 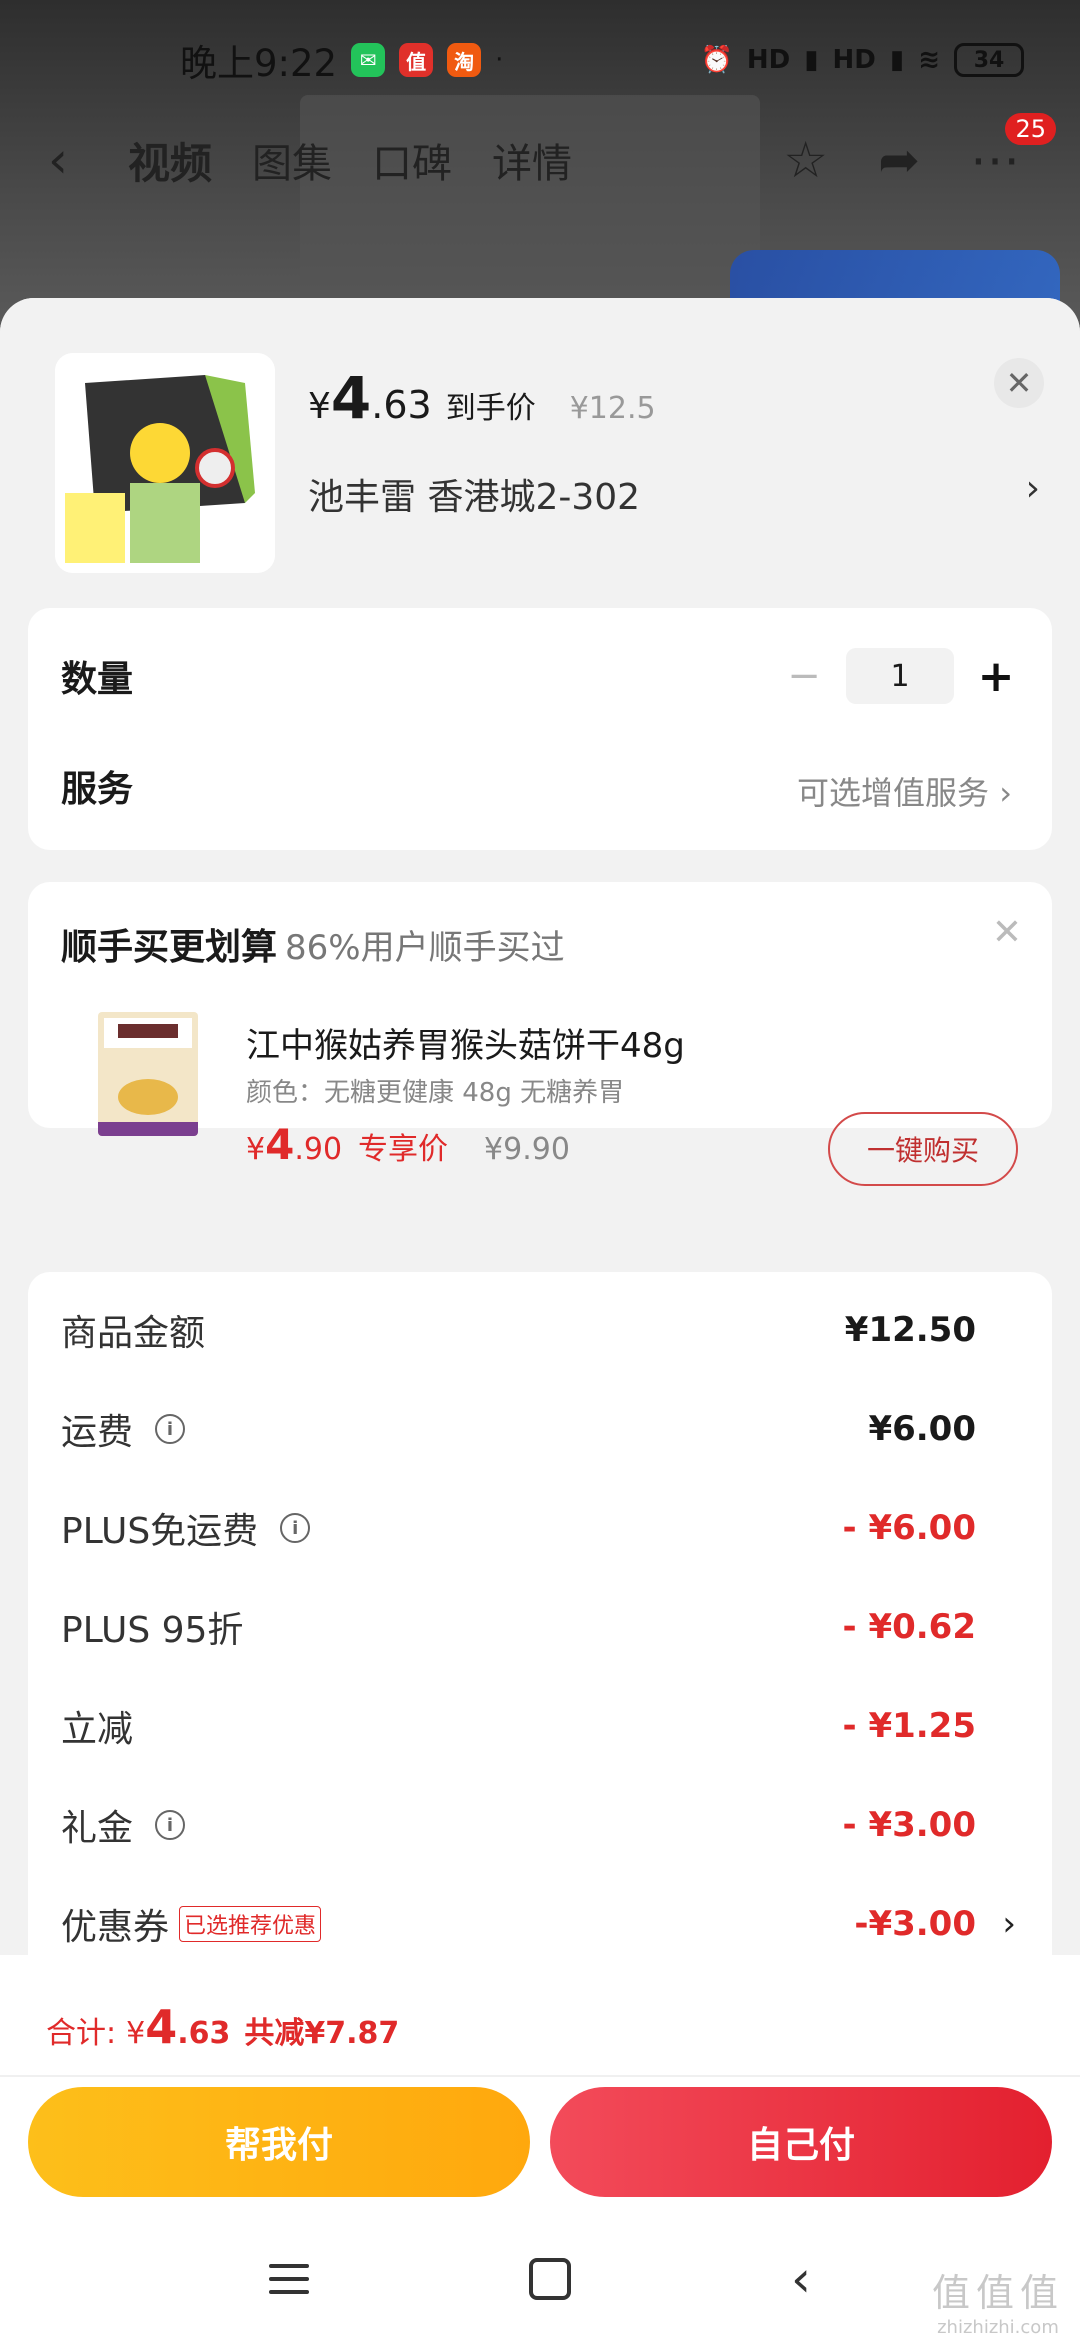 What do you see at coordinates (518, 1332) in the screenshot?
I see `summary-row: 商品金额 ¥12.50` at bounding box center [518, 1332].